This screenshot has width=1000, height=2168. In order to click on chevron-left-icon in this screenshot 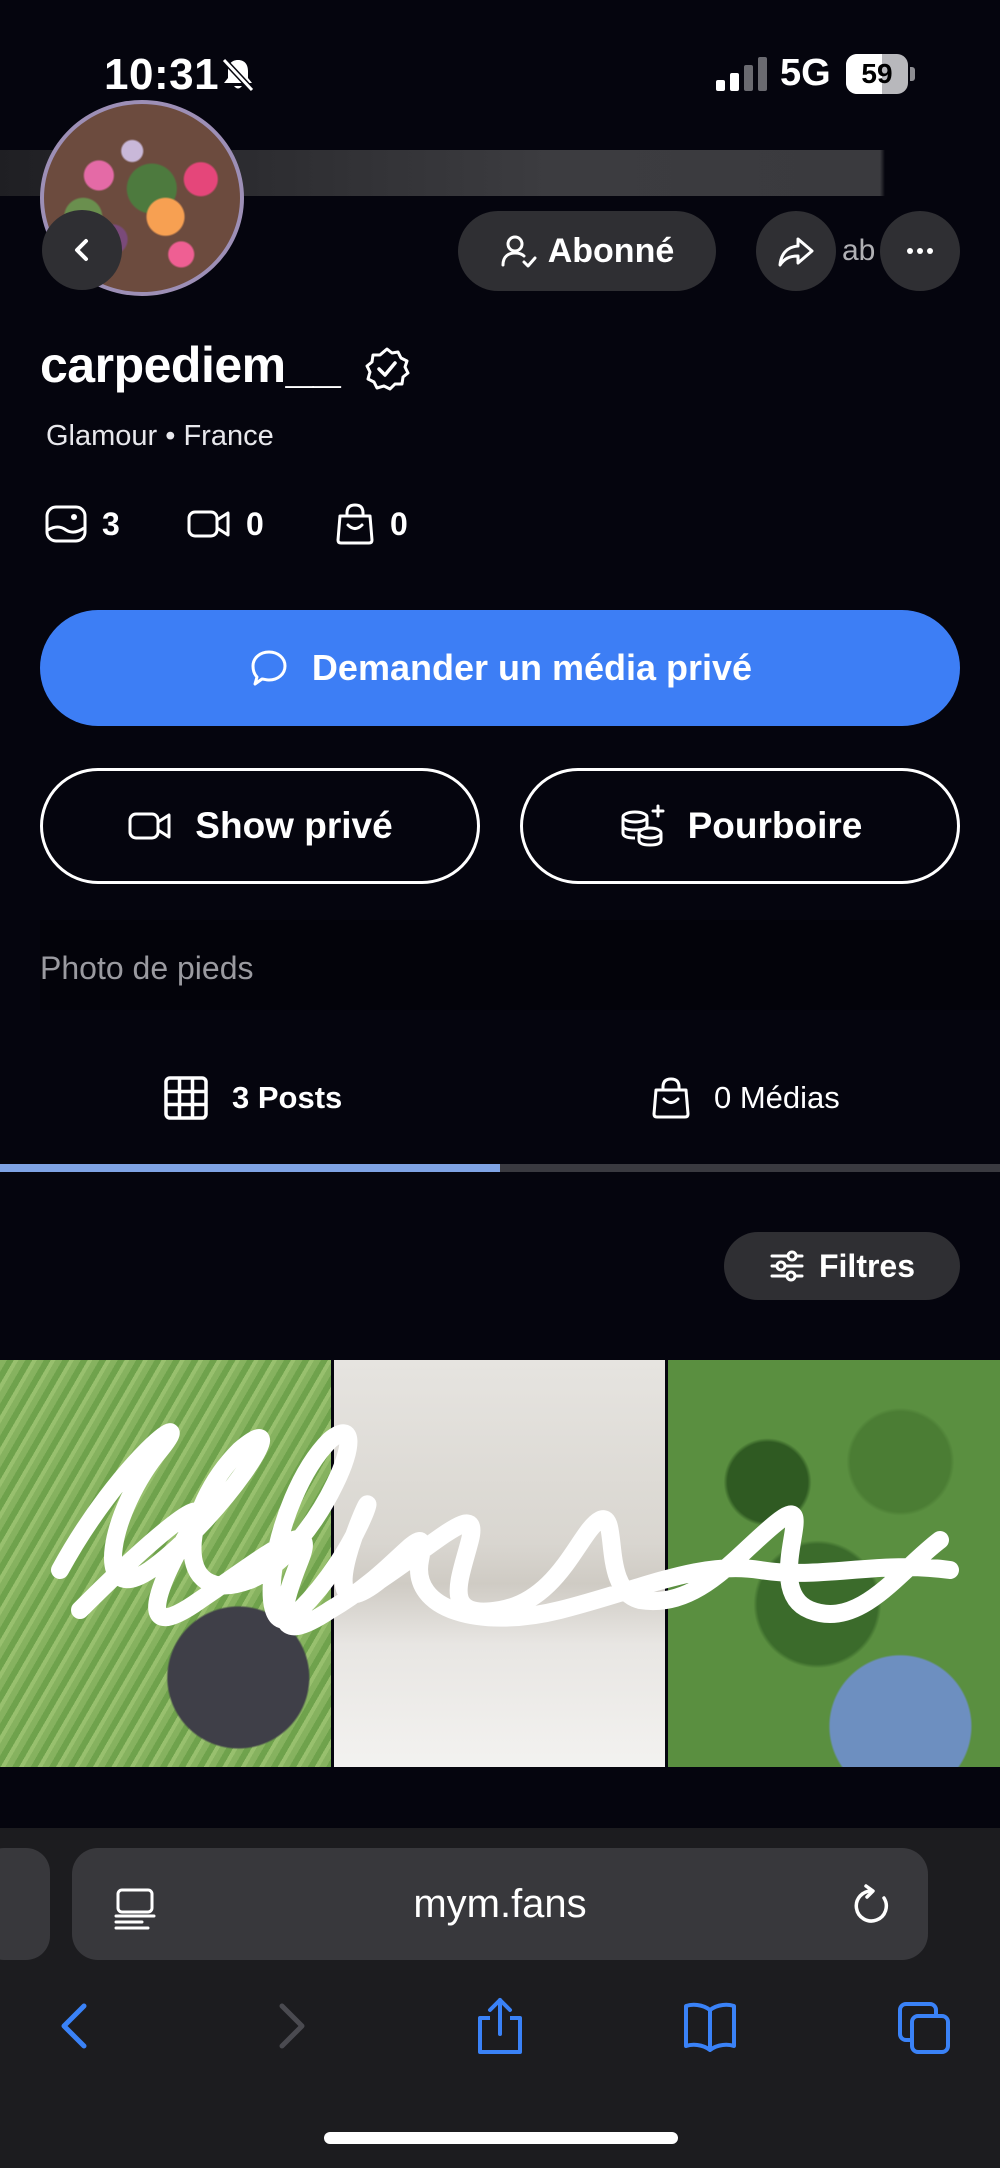, I will do `click(81, 250)`.